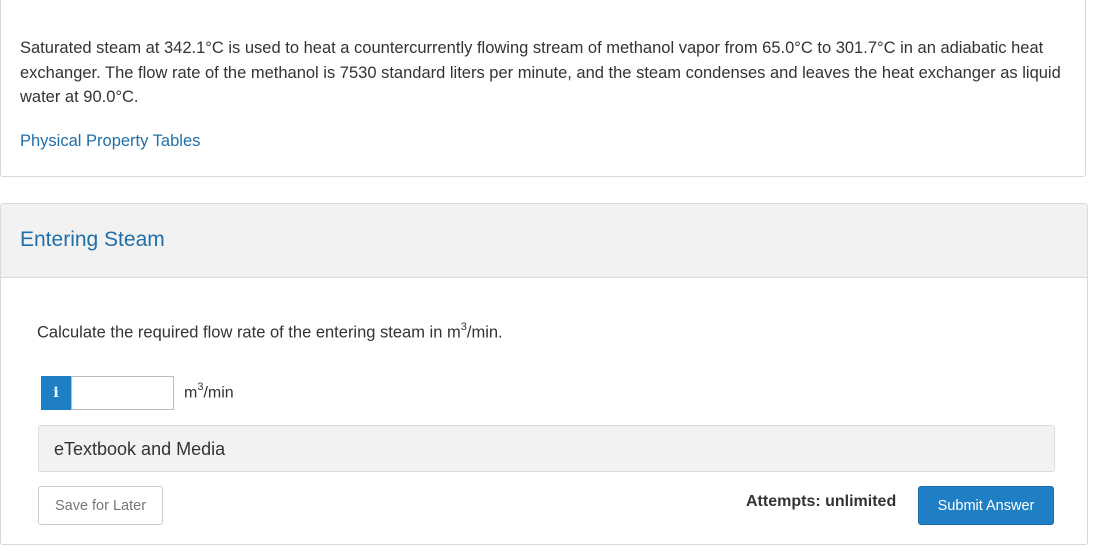 The height and width of the screenshot is (551, 1111). I want to click on physical-property-tables-link: Physical Property Tables, so click(110, 141).